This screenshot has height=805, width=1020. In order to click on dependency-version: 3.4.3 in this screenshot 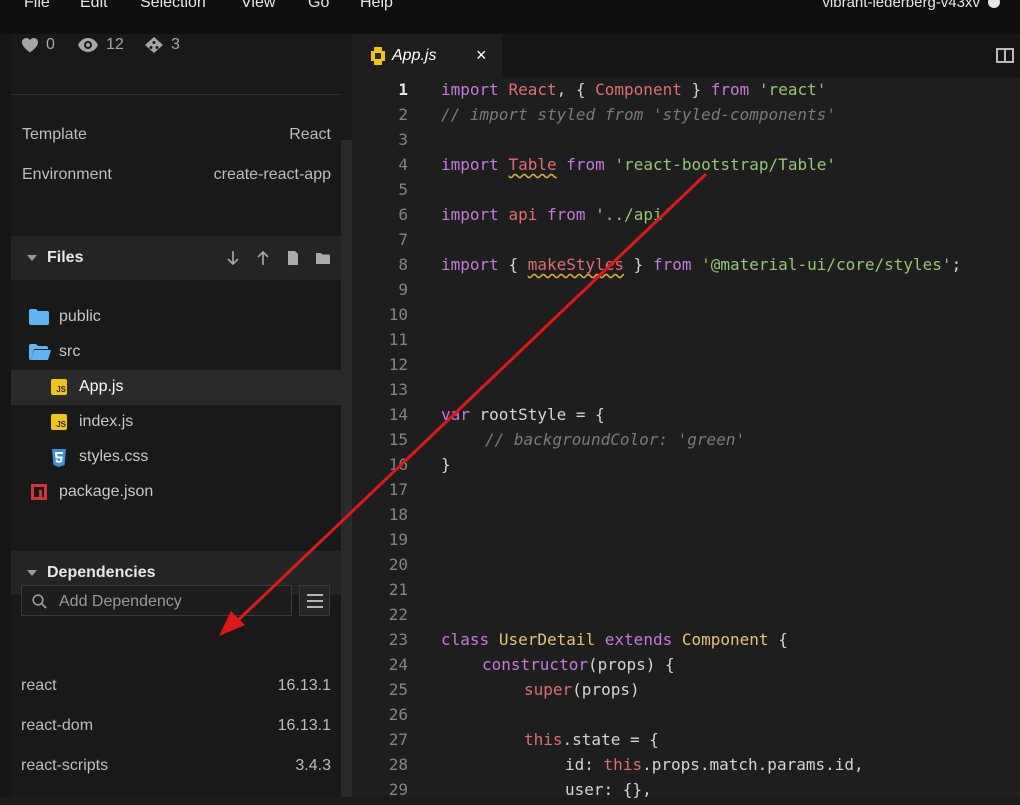, I will do `click(313, 765)`.